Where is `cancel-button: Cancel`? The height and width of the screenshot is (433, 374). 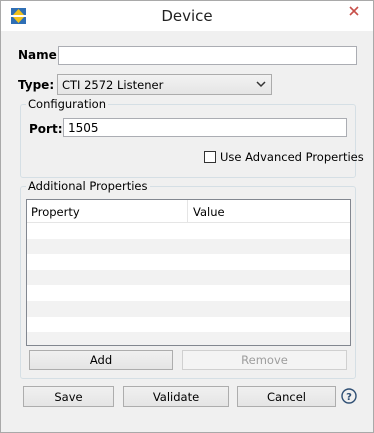
cancel-button: Cancel is located at coordinates (286, 396).